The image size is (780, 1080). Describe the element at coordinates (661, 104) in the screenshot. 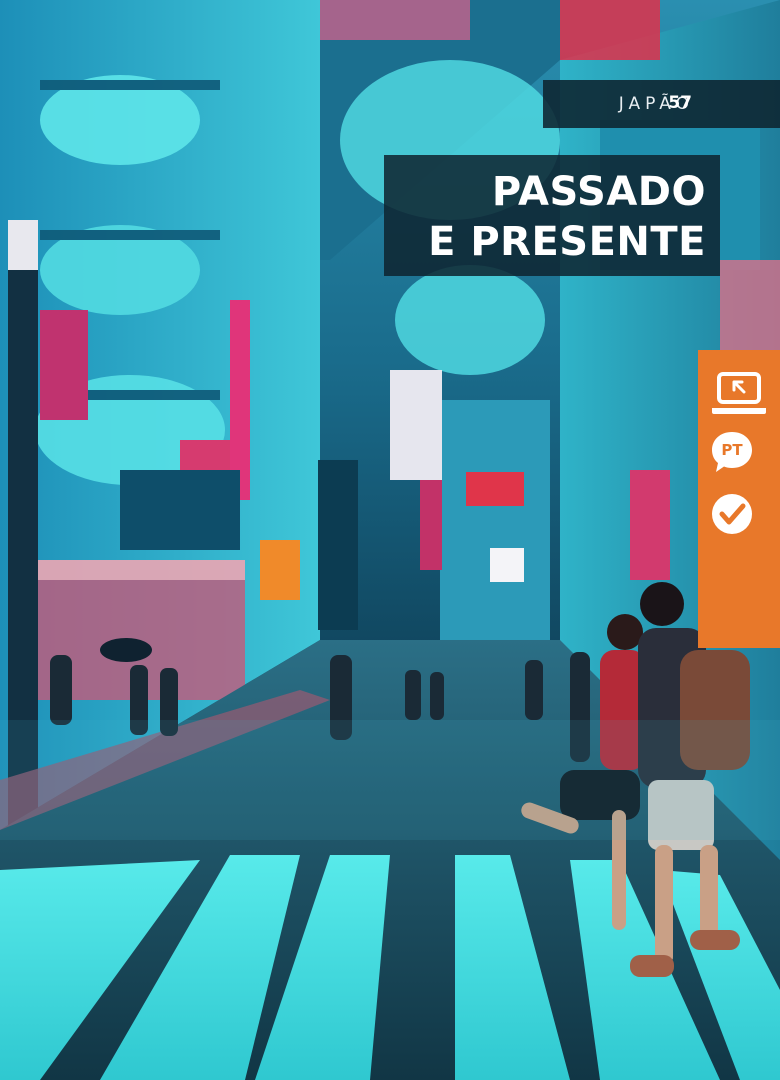

I see `section-header-bar: JAPÃO 57` at that location.